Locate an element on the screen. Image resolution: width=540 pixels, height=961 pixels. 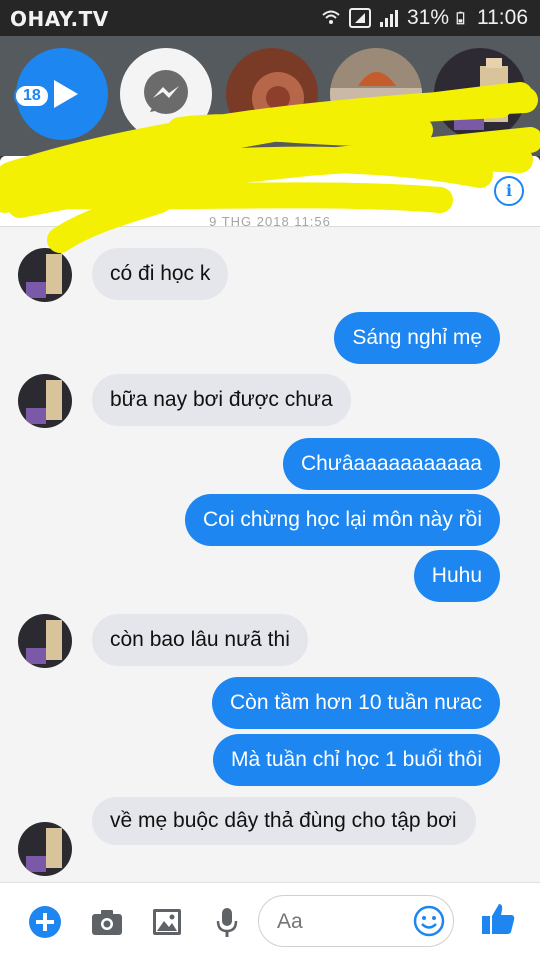
message-input-box is located at coordinates (356, 921).